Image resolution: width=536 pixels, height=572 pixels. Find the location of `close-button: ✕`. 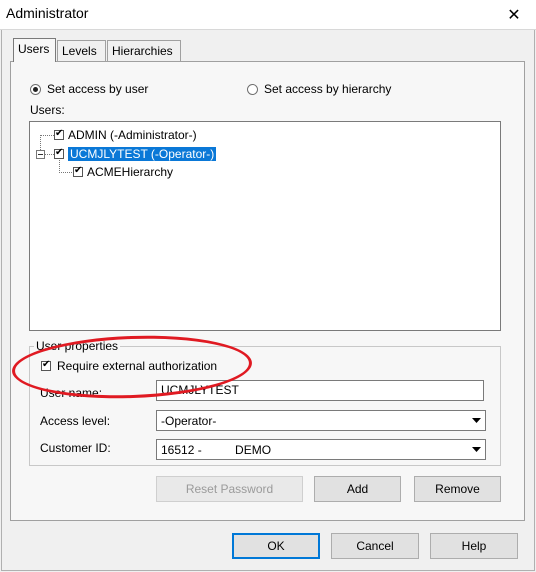

close-button: ✕ is located at coordinates (514, 15).